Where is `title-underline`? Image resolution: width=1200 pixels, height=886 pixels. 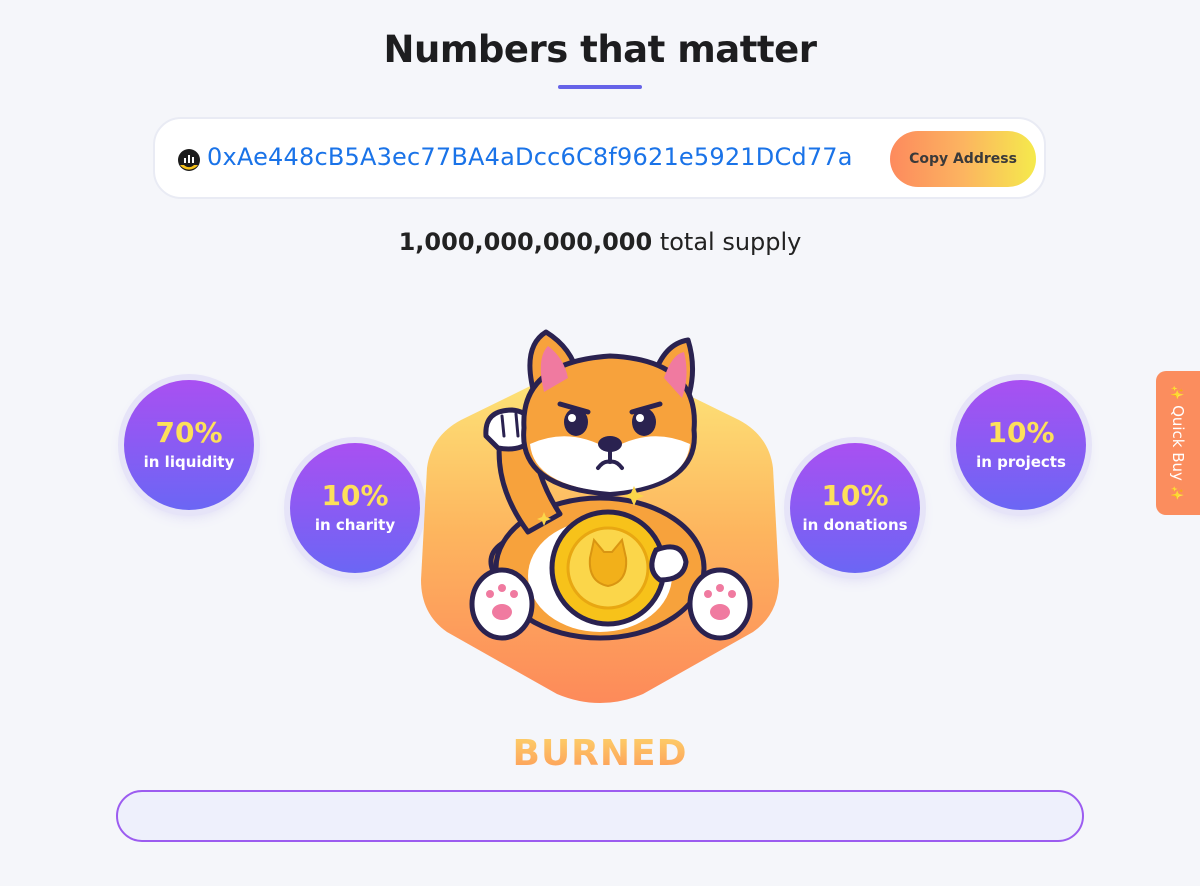 title-underline is located at coordinates (600, 87).